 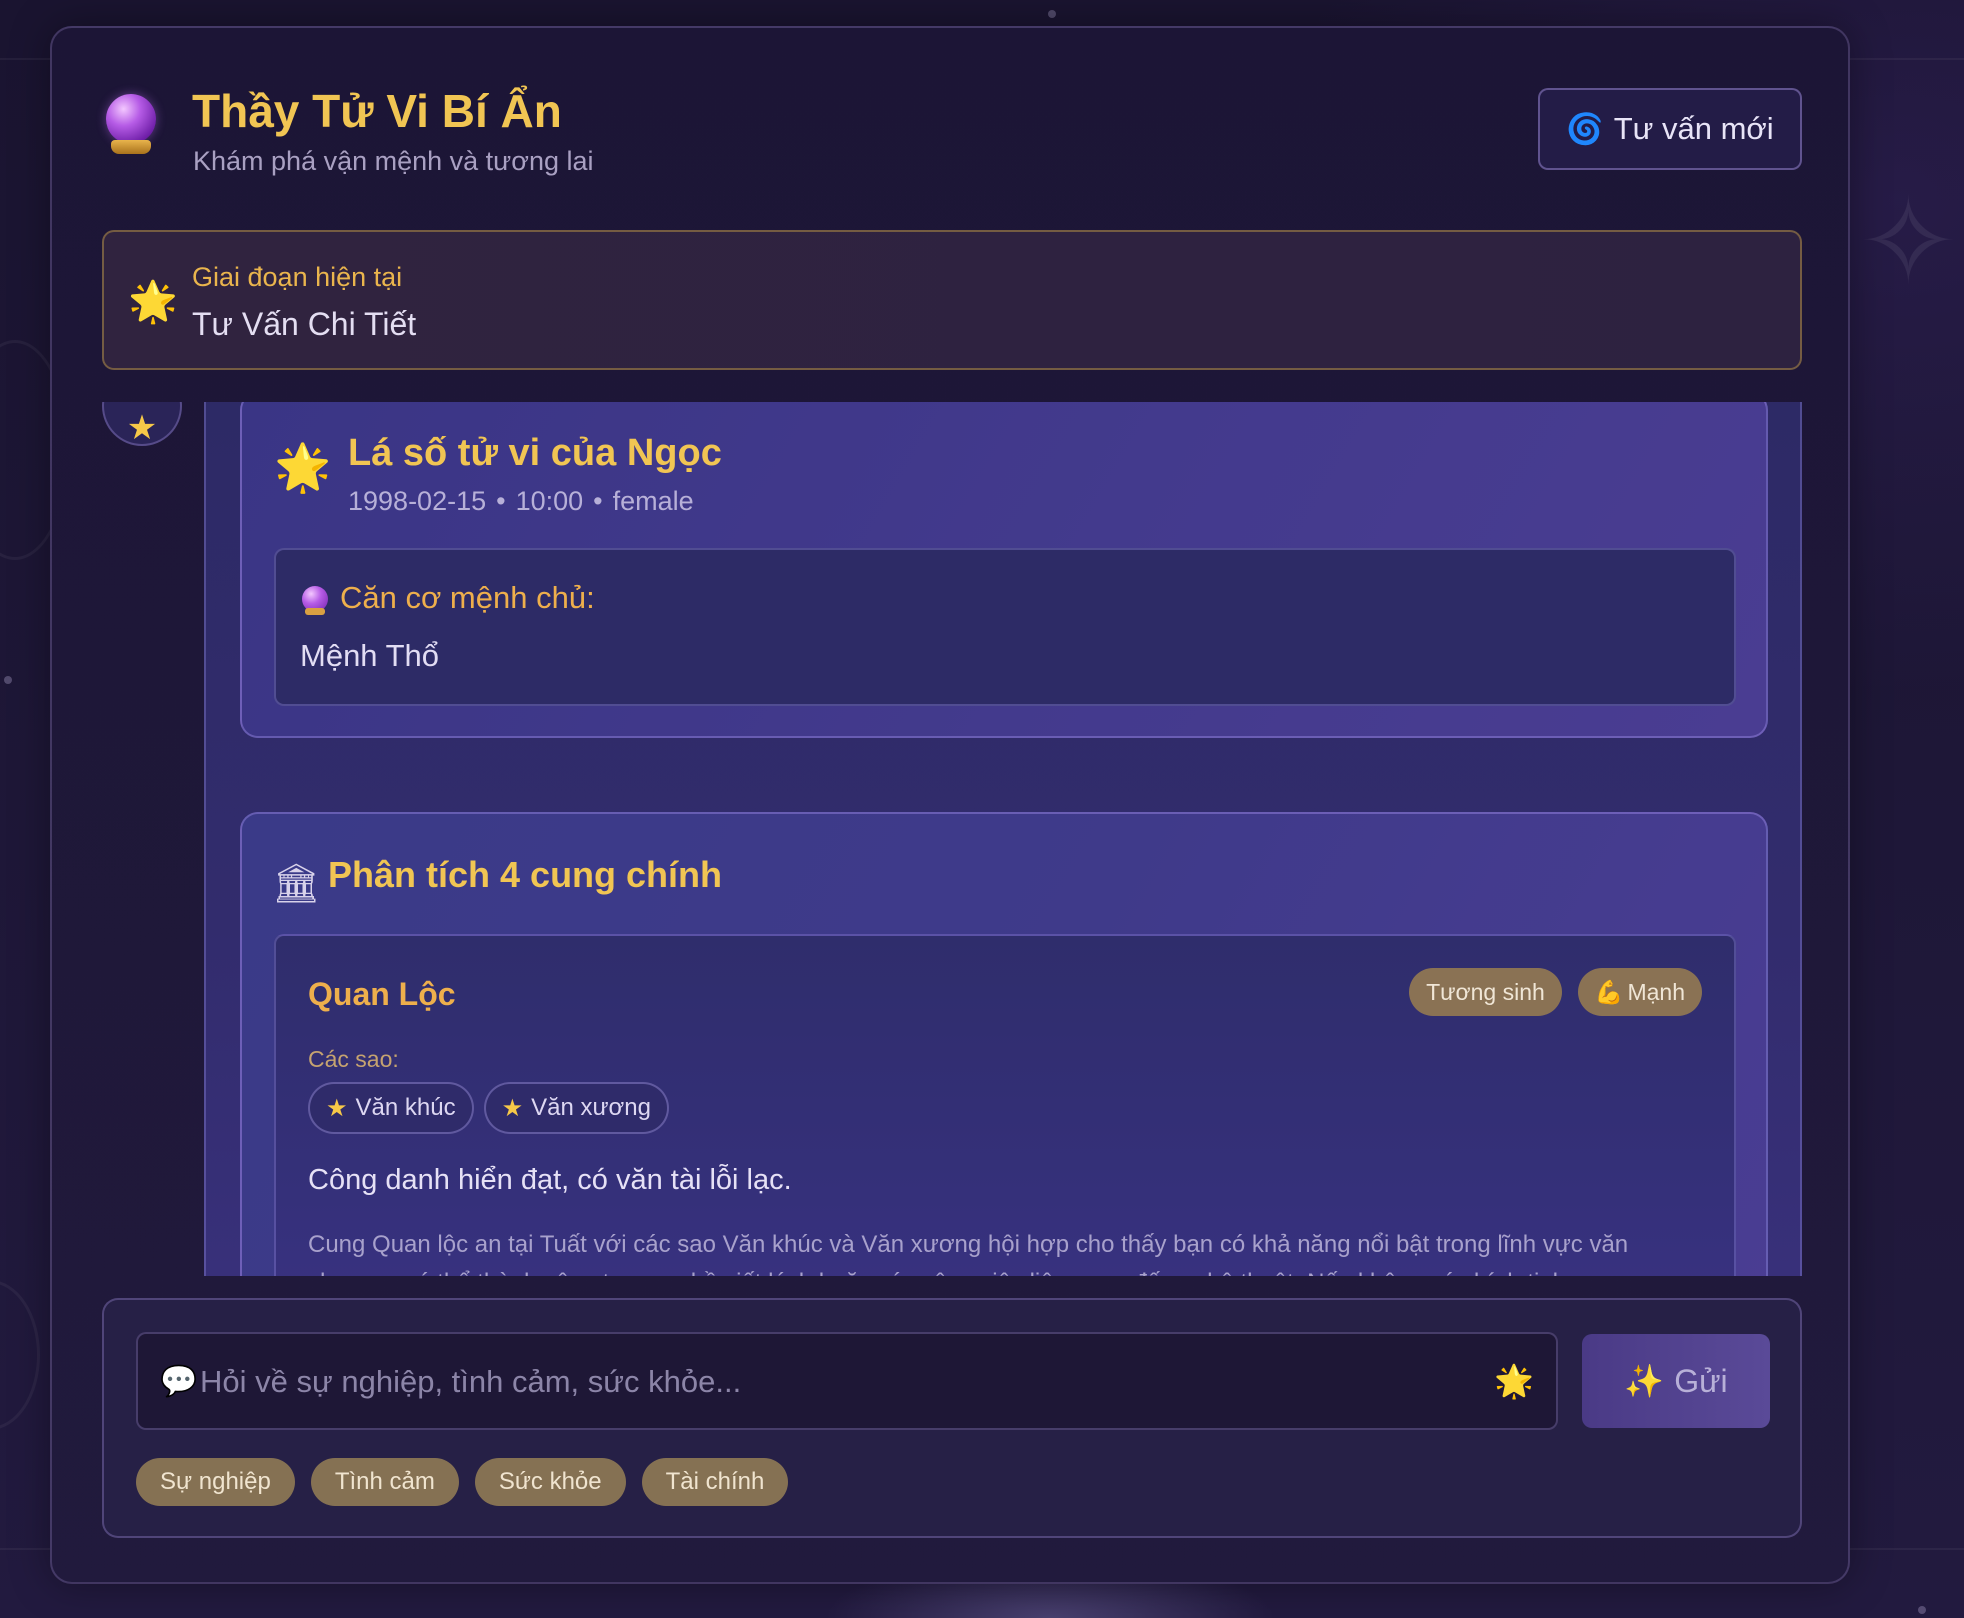 I want to click on destiny-value: Mệnh Thổ, so click(x=370, y=655).